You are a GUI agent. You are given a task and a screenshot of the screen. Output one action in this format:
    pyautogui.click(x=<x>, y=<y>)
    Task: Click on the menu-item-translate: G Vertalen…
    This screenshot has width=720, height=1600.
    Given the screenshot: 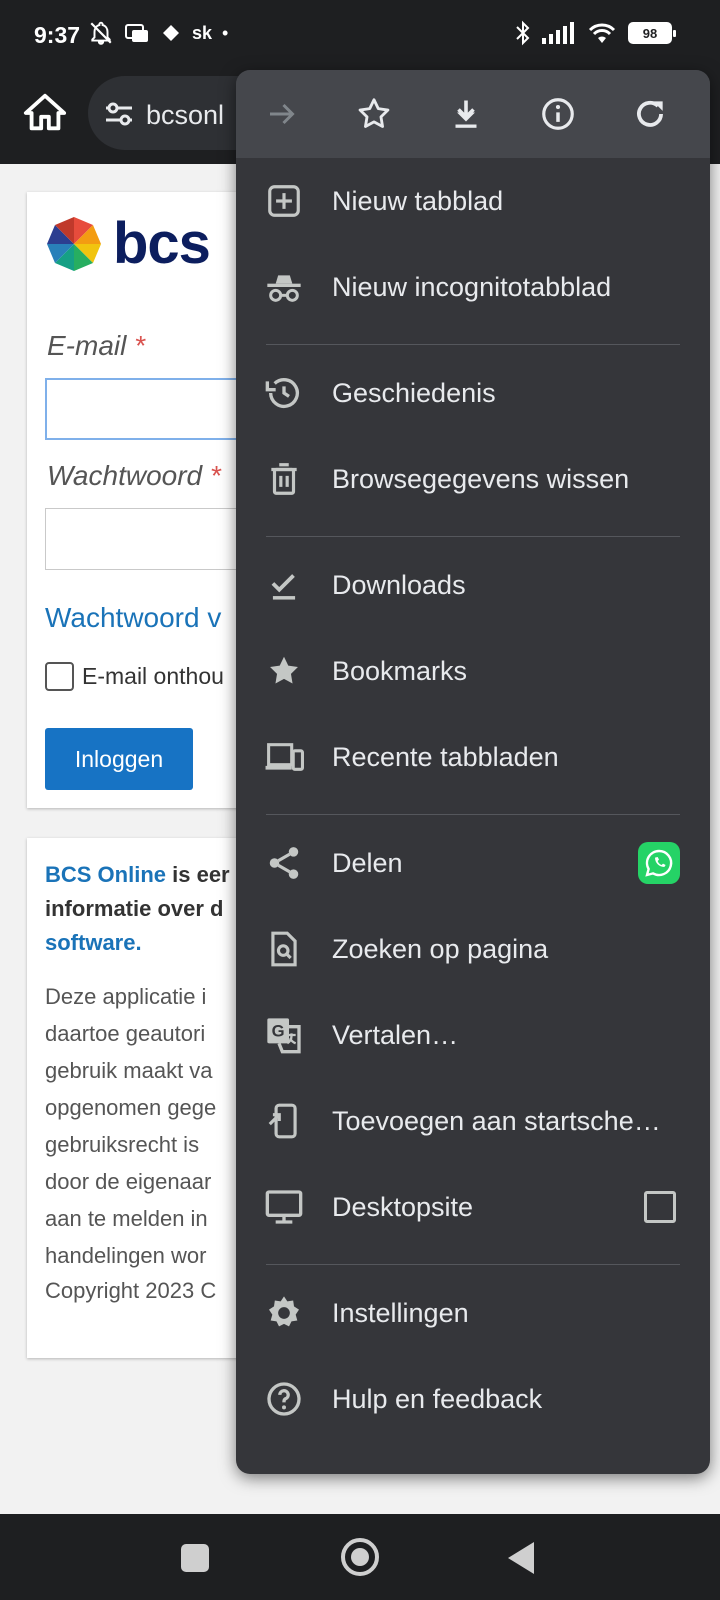 What is the action you would take?
    pyautogui.click(x=473, y=1035)
    